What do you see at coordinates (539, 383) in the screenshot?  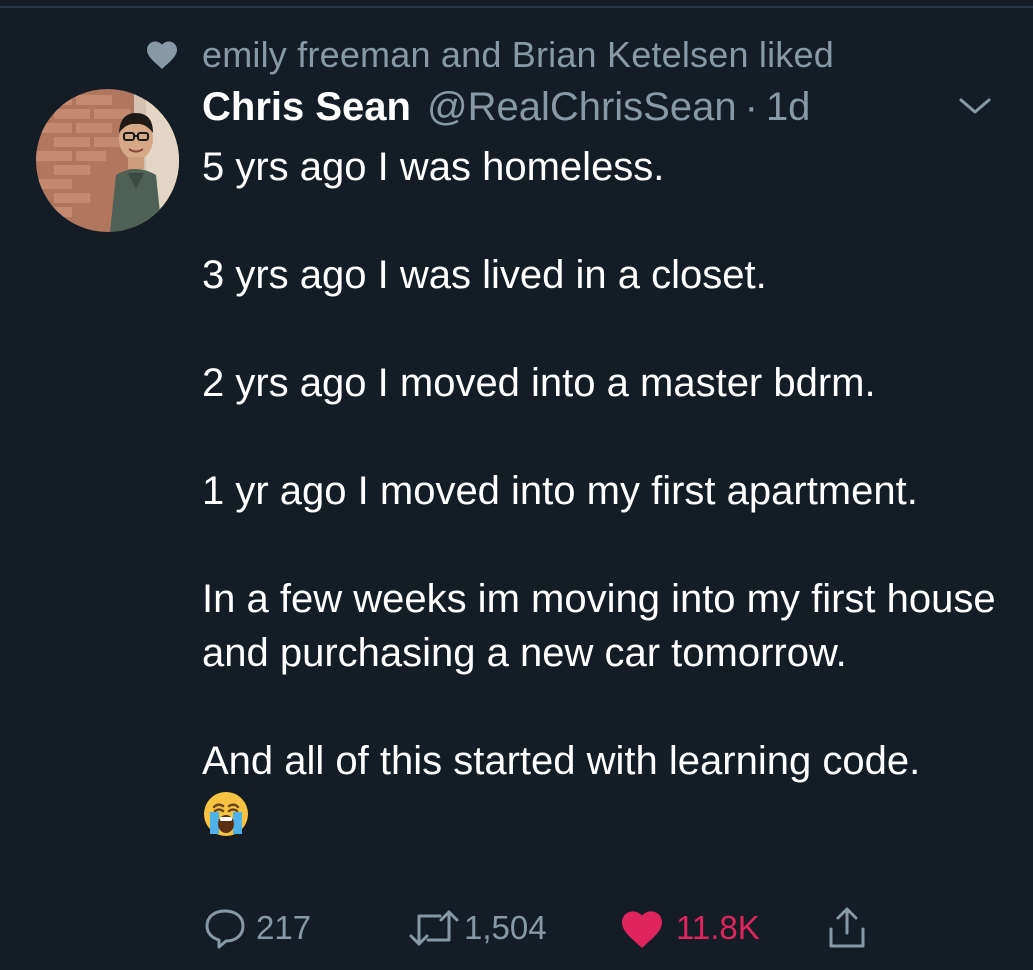 I see `tweet-line: 2 yrs ago I moved into a master bdrm.` at bounding box center [539, 383].